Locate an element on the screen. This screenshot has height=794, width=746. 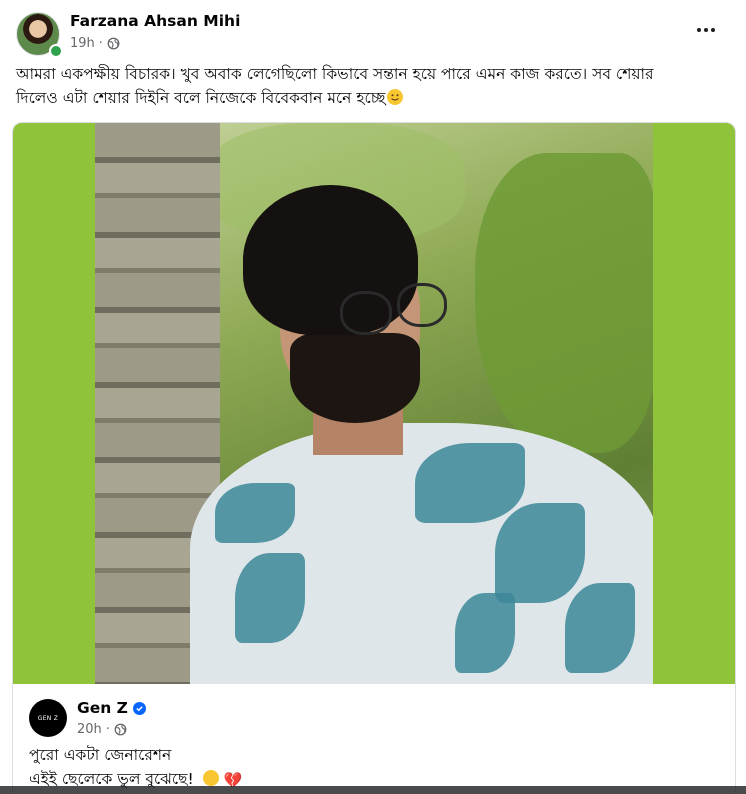
gen-z-avatar: GEN Z is located at coordinates (48, 718).